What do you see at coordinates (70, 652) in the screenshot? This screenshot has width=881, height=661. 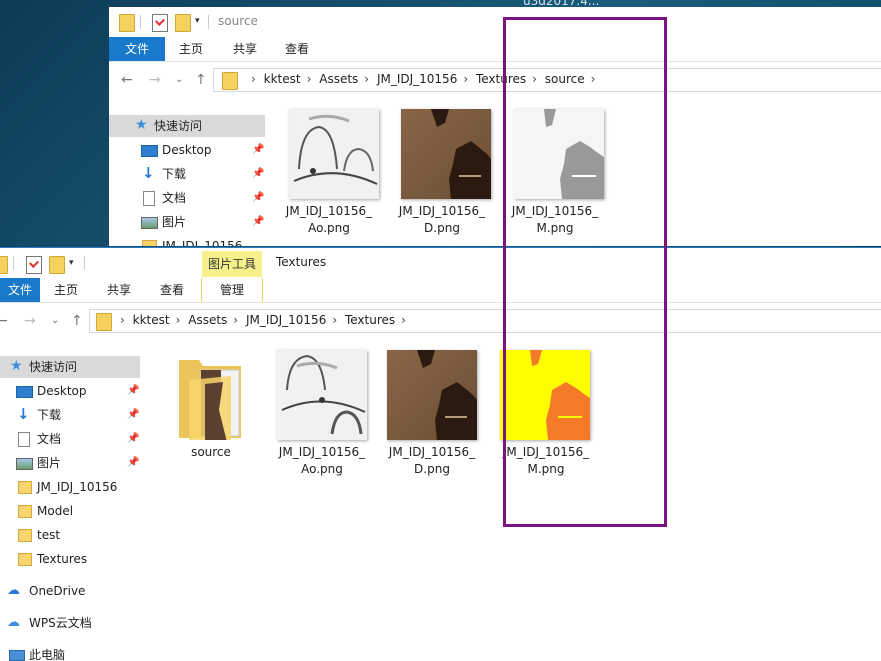 I see `sidebar-item-this-pc: 此电脑` at bounding box center [70, 652].